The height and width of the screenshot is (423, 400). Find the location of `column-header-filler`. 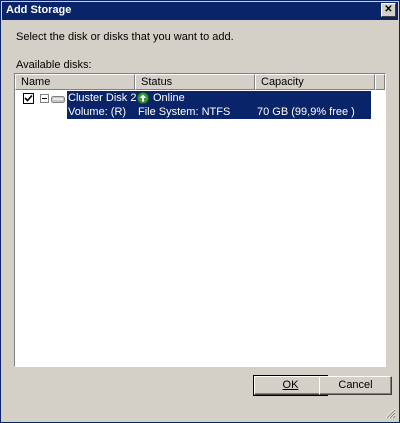

column-header-filler is located at coordinates (380, 82).